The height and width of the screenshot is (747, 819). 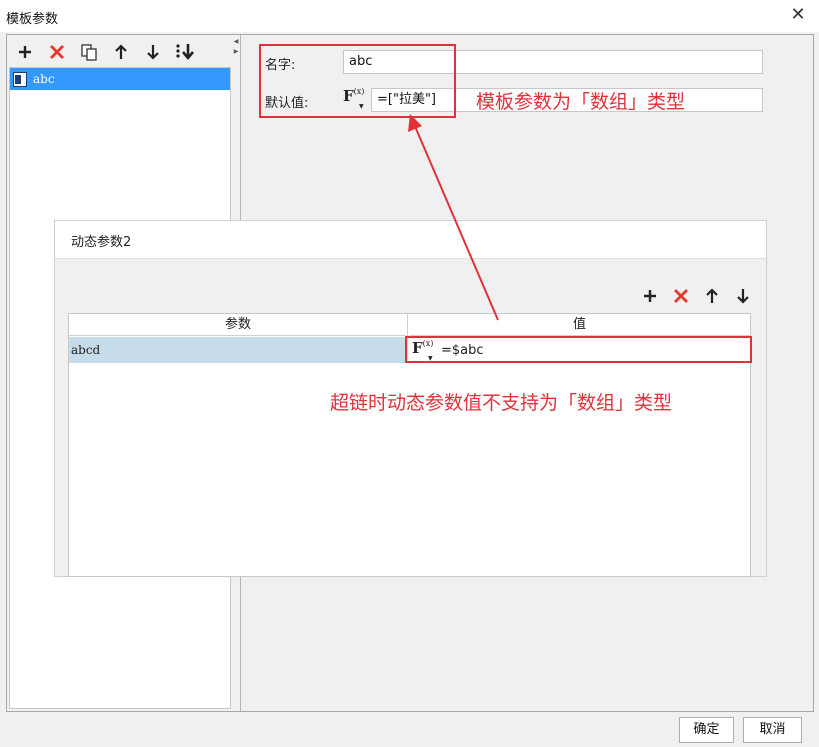 What do you see at coordinates (32, 19) in the screenshot?
I see `dialog-title: 模板参数` at bounding box center [32, 19].